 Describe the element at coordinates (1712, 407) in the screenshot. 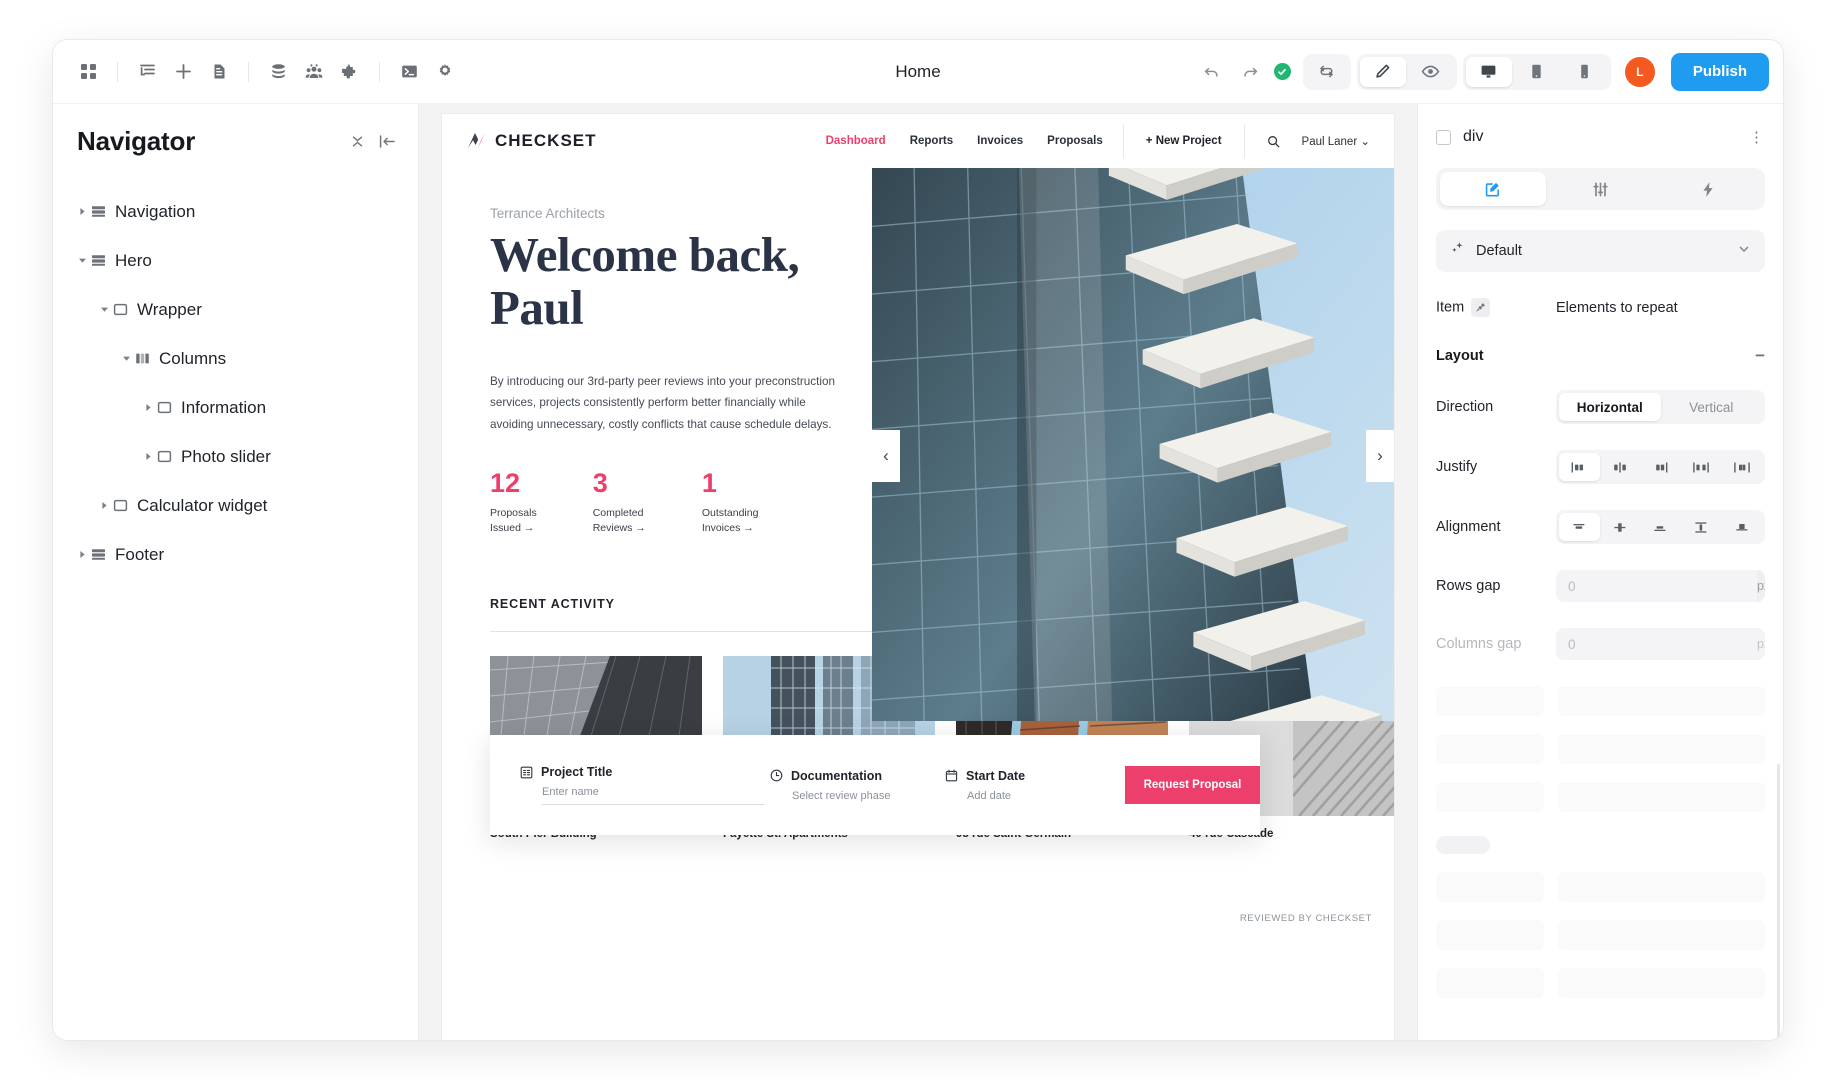

I see `direction-vertical-button: Vertical` at that location.